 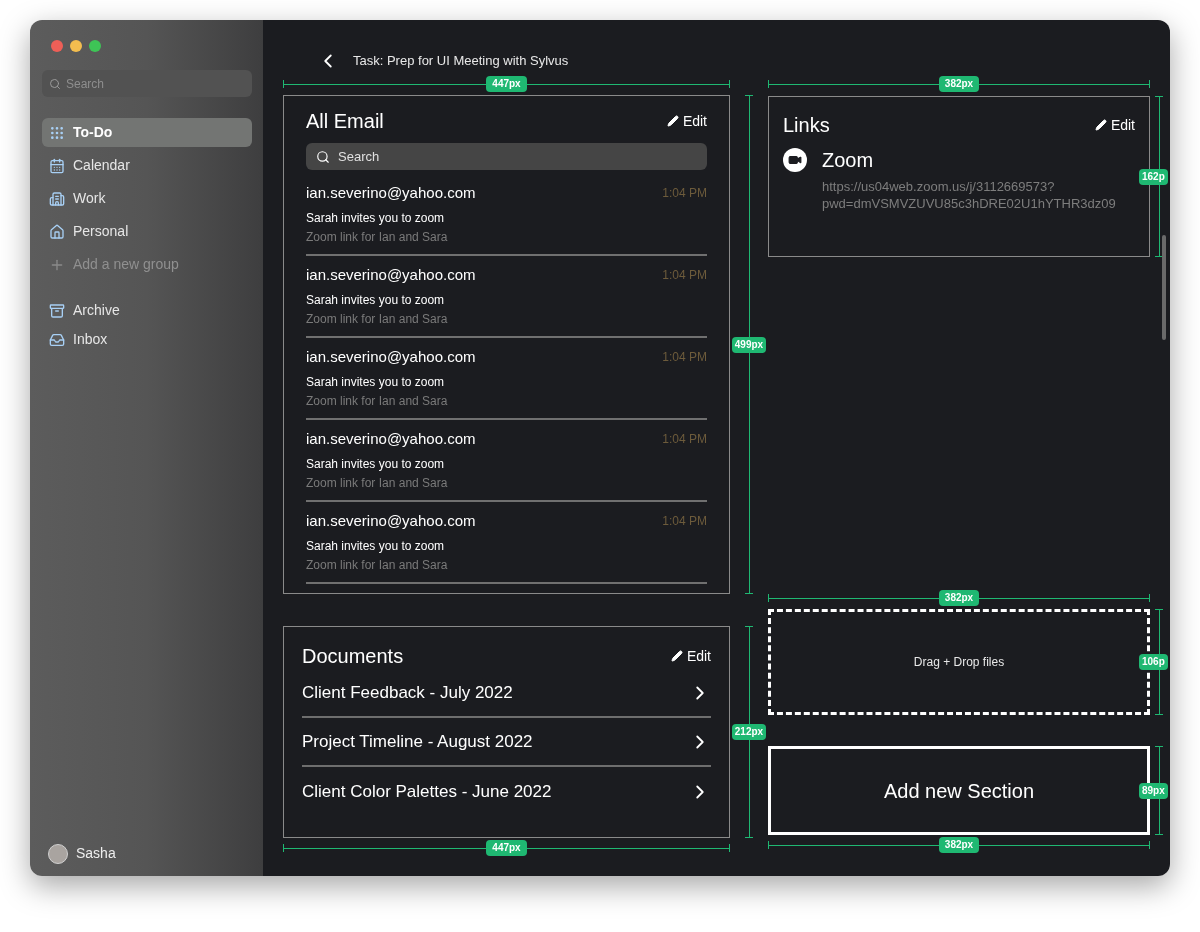 What do you see at coordinates (147, 310) in the screenshot?
I see `sidebar-item: Archive` at bounding box center [147, 310].